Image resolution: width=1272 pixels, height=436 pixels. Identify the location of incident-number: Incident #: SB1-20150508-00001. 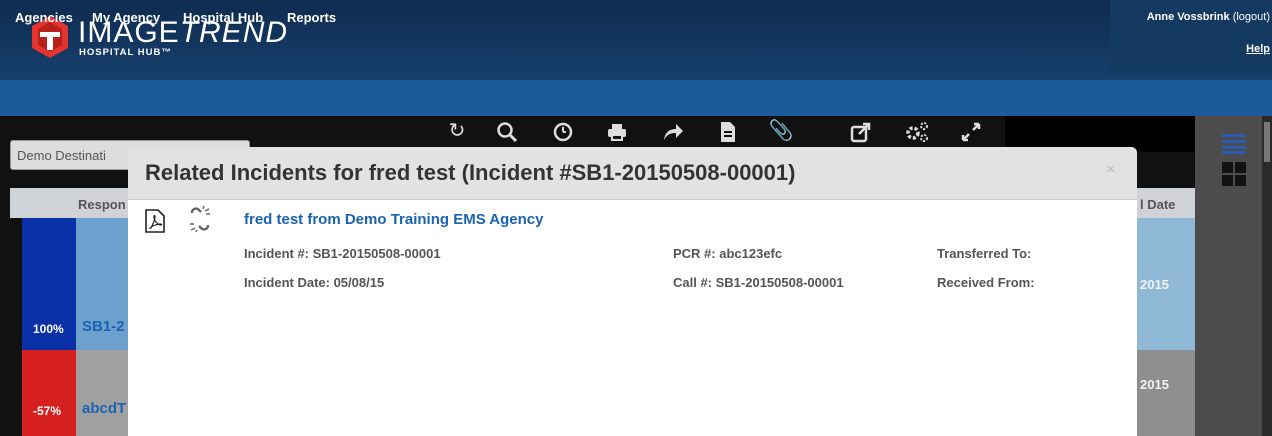
(342, 253).